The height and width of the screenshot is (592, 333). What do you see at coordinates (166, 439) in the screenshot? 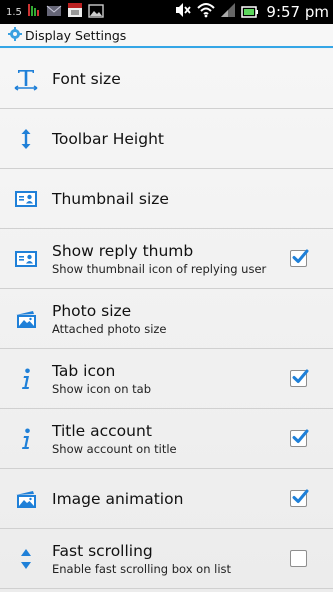
I see `setting-title-account: Title account Show account on title` at bounding box center [166, 439].